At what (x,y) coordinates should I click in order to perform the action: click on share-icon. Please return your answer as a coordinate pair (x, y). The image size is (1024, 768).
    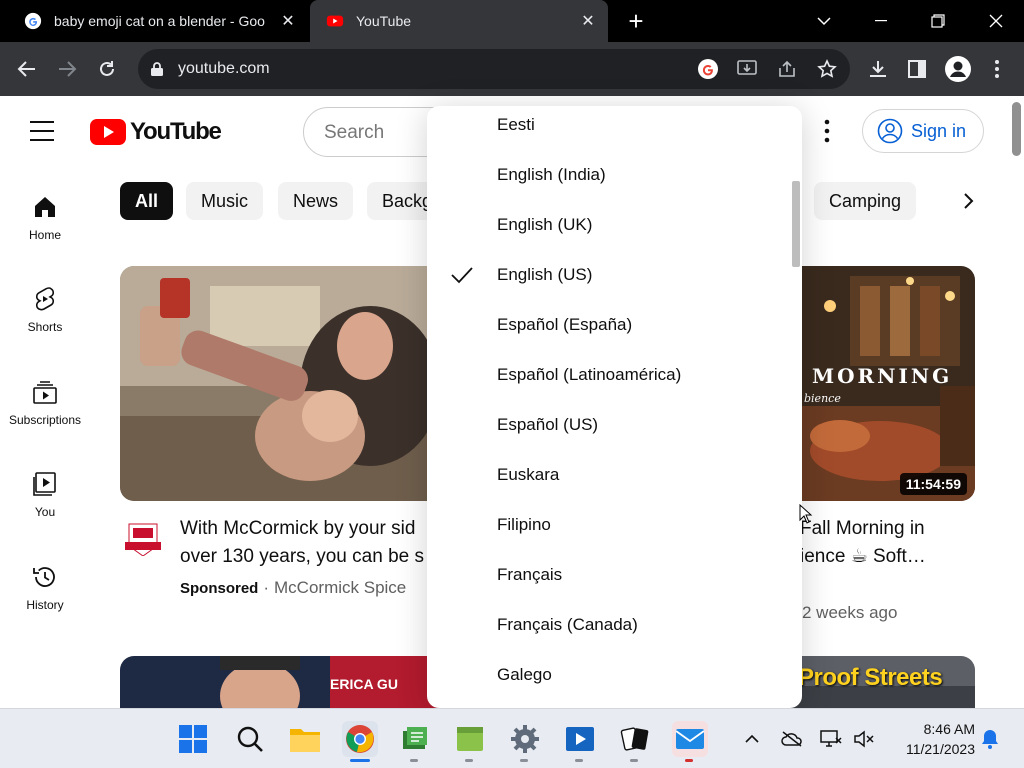
    Looking at the image, I should click on (787, 69).